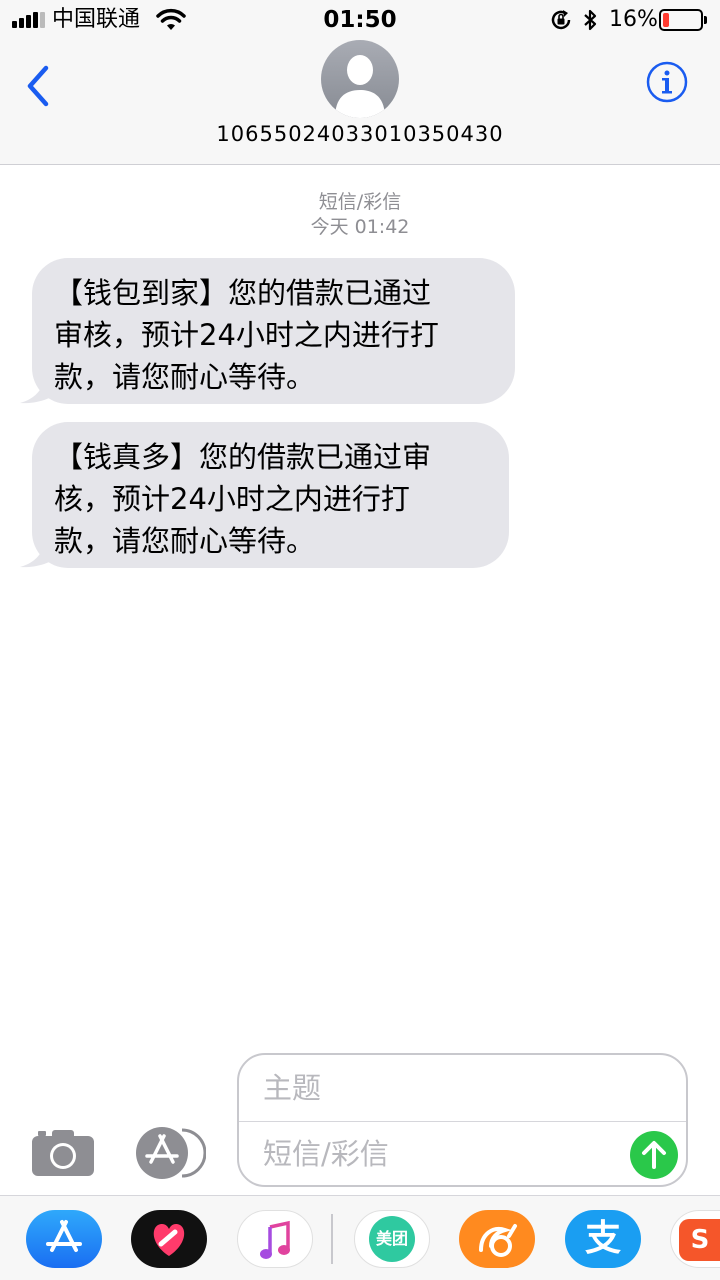  Describe the element at coordinates (275, 1239) in the screenshot. I see `app-drawer-music-icon` at that location.